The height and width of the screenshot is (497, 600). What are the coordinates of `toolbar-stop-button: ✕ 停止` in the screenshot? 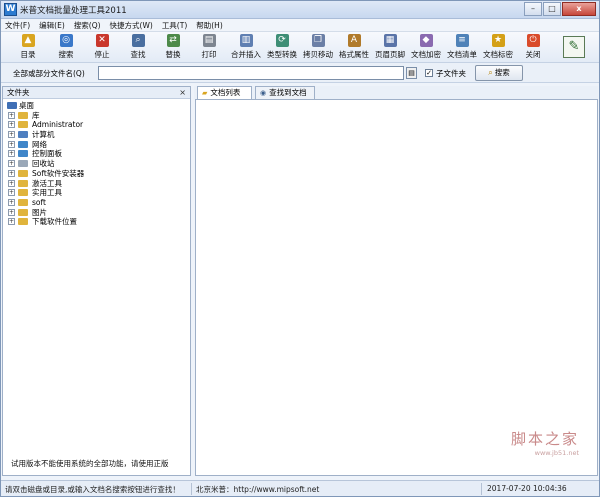 It's located at (102, 48).